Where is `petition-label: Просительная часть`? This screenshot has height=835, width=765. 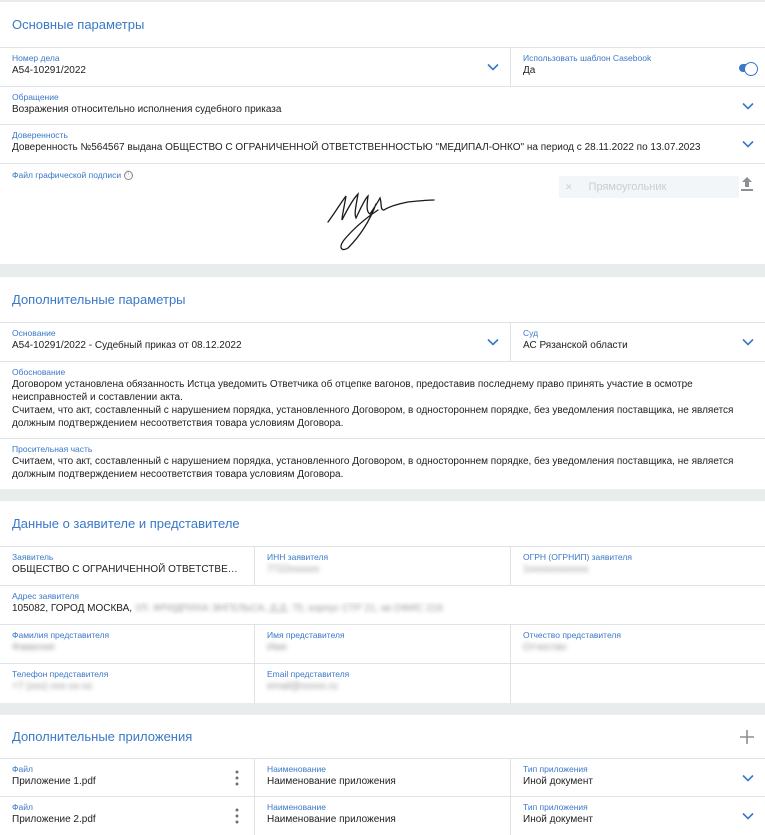
petition-label: Просительная часть is located at coordinates (52, 449).